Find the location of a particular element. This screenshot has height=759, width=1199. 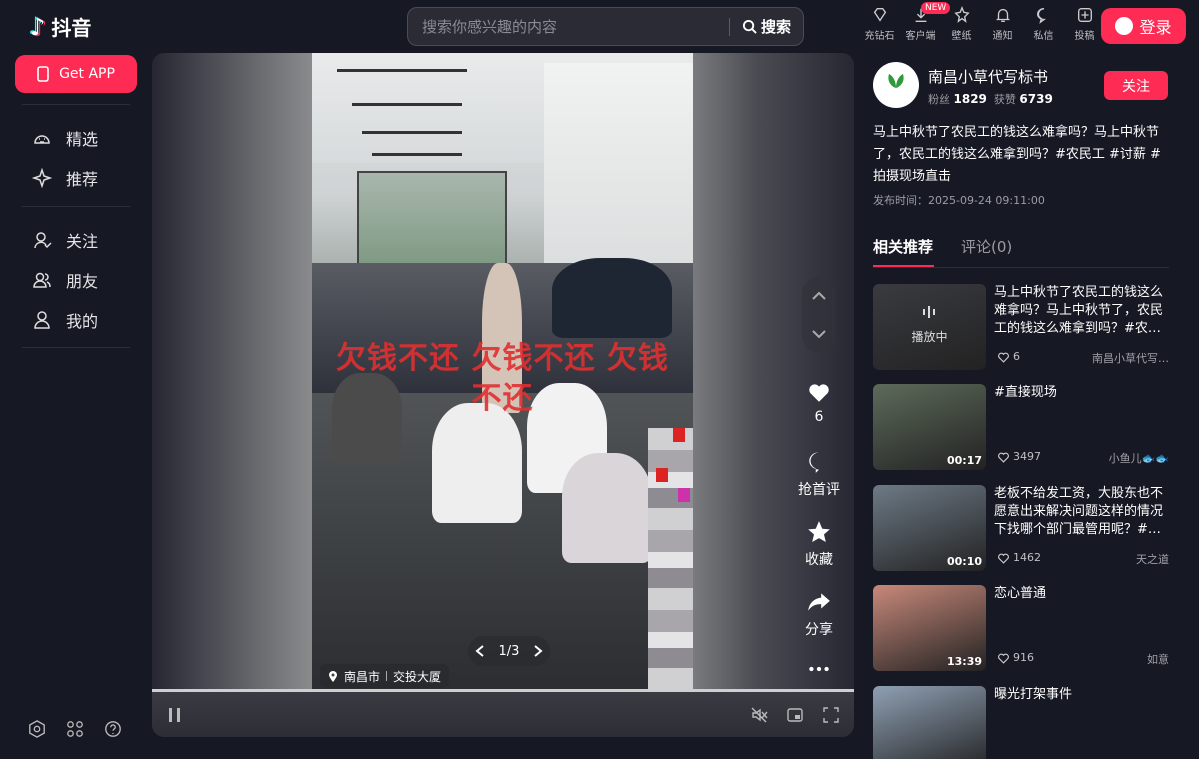

sidebar-footer is located at coordinates (75, 729).